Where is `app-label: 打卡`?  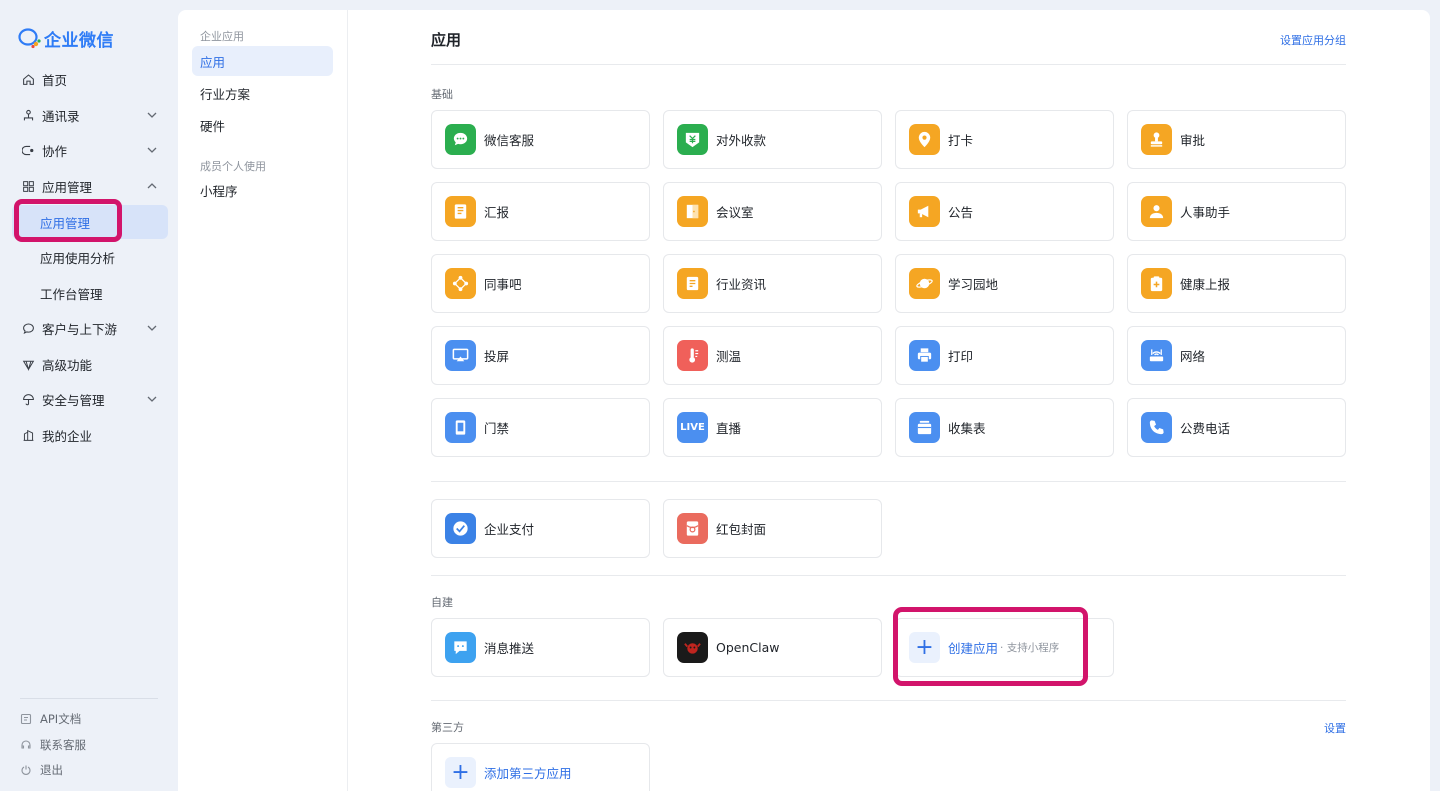
app-label: 打卡 is located at coordinates (961, 140).